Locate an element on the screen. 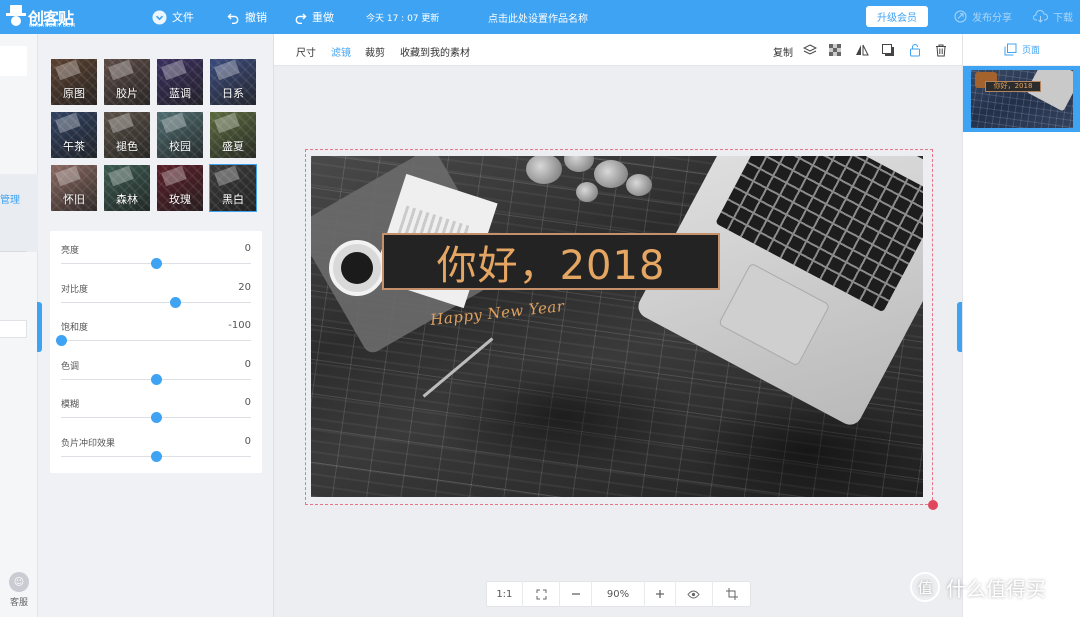 The width and height of the screenshot is (1080, 617). document-name: 点击此处设置作品名称 is located at coordinates (538, 17).